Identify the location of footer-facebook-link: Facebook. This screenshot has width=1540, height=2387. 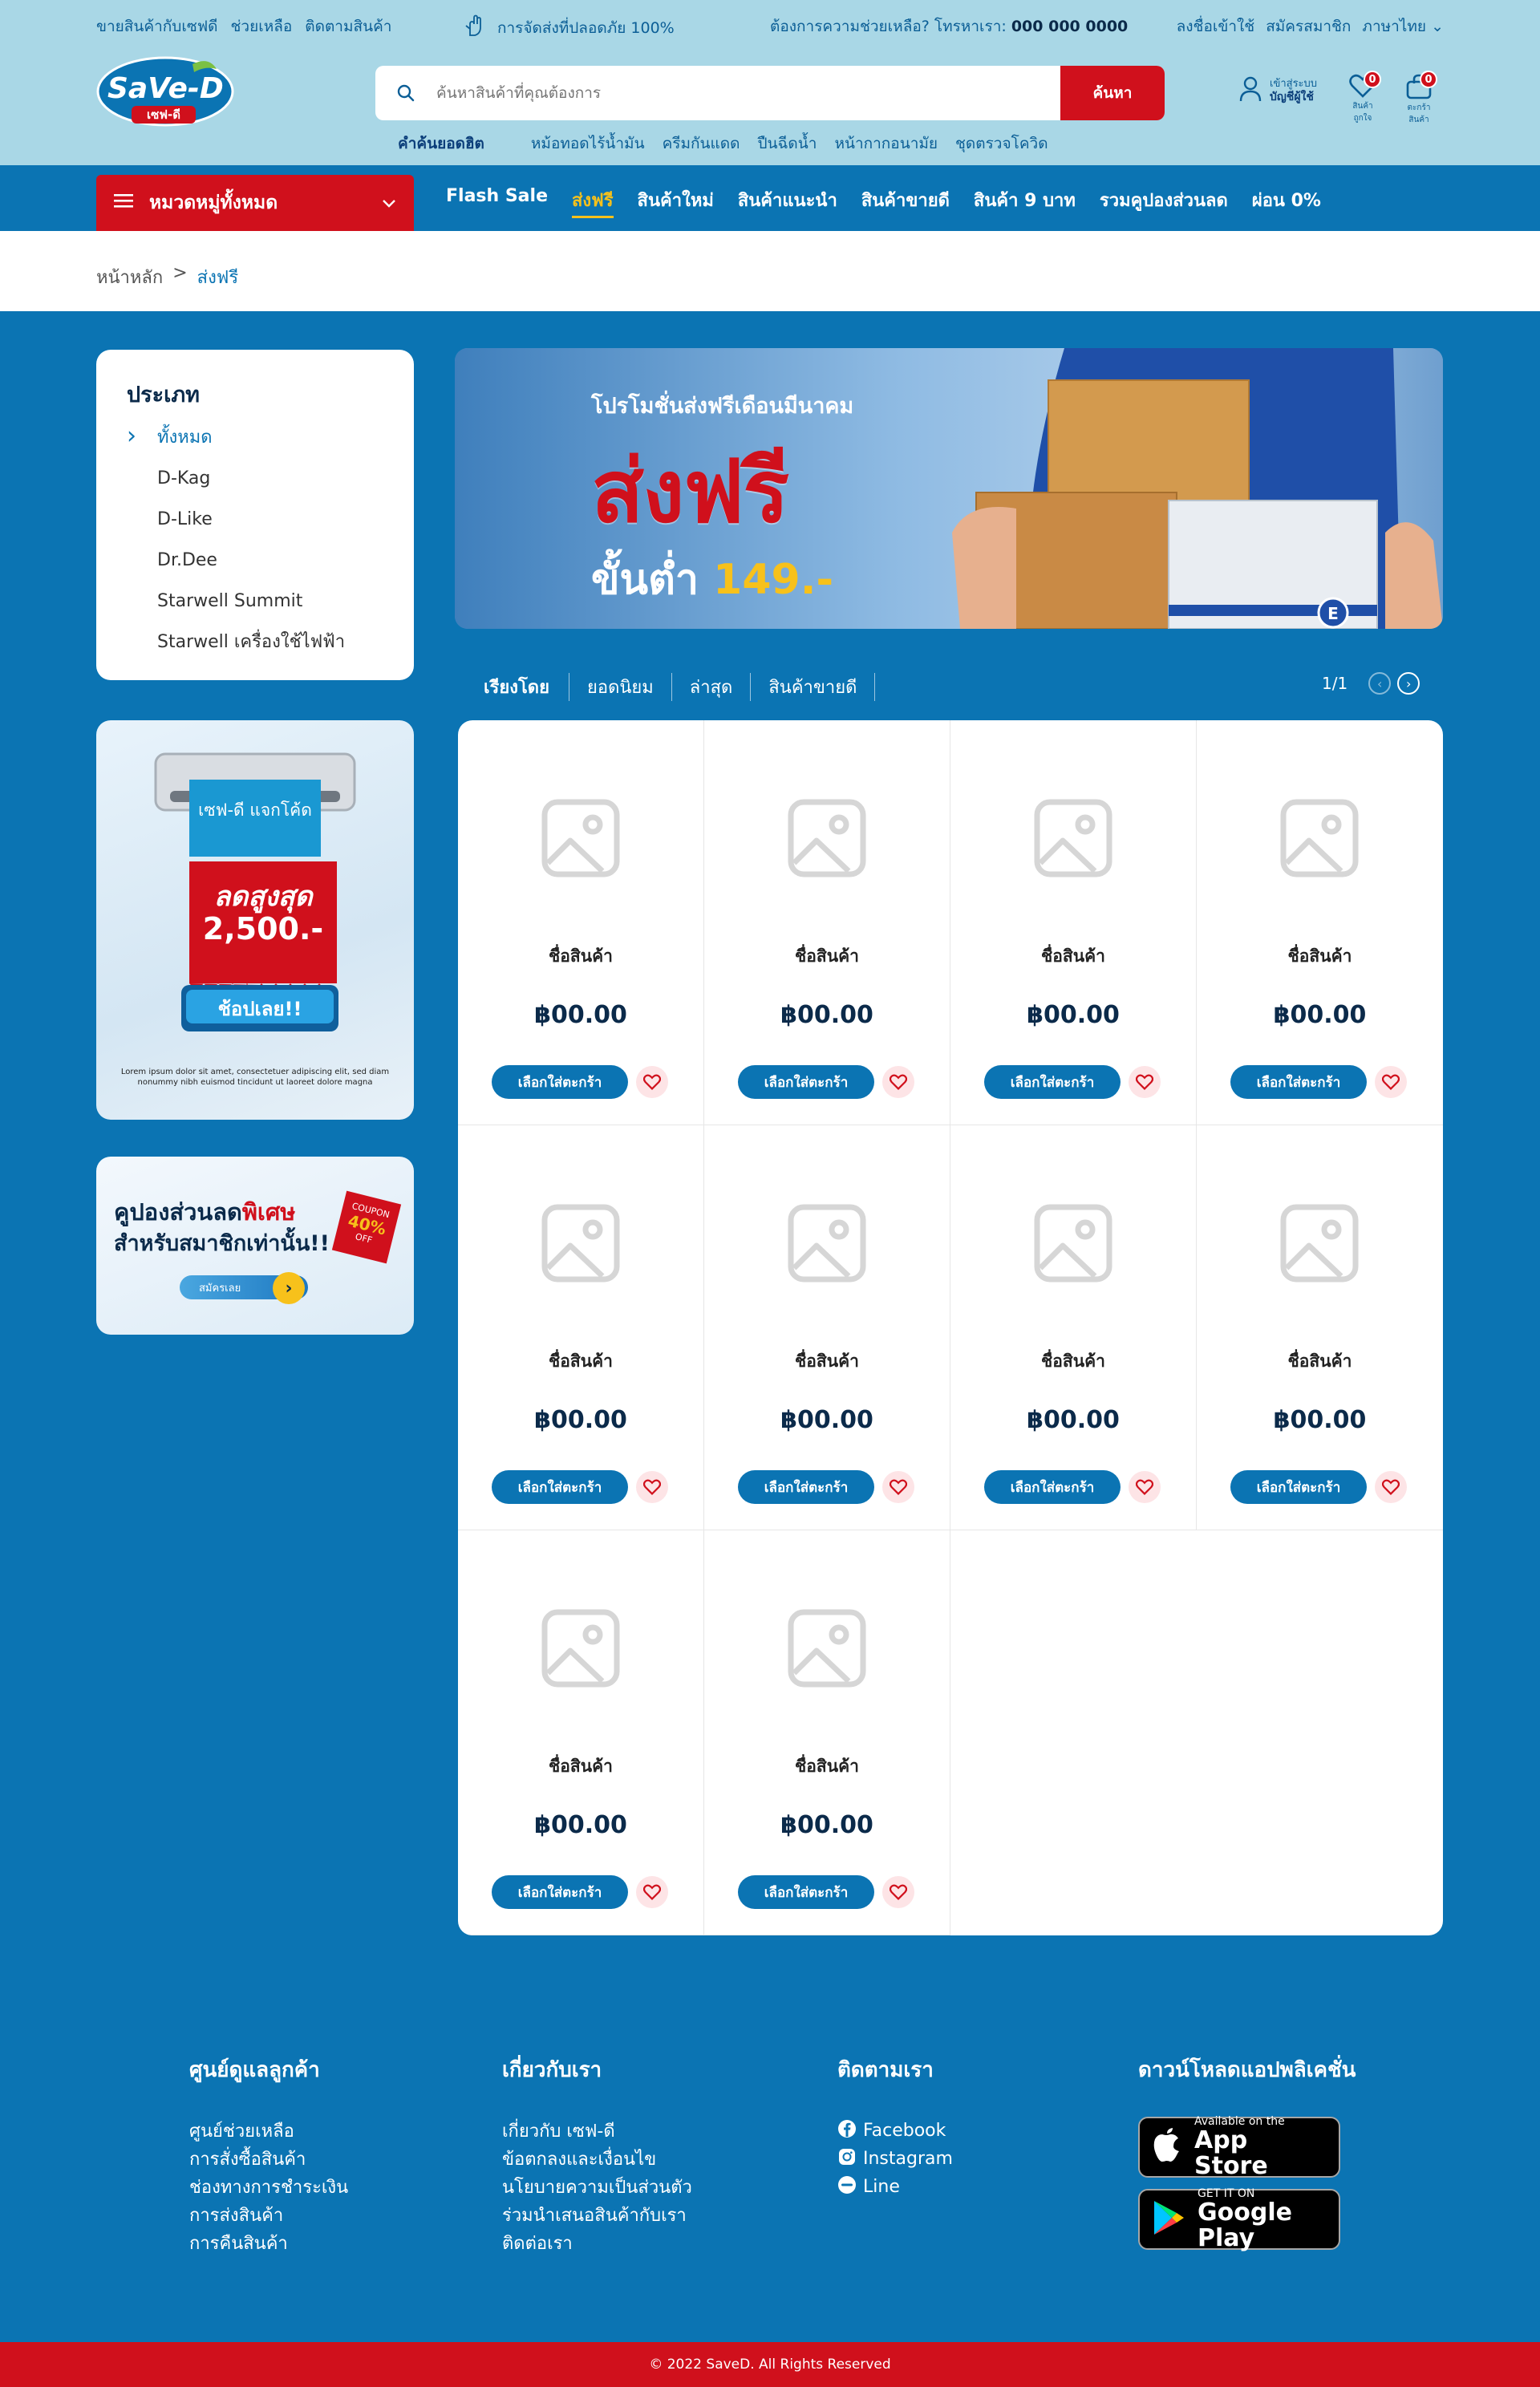
(895, 2131).